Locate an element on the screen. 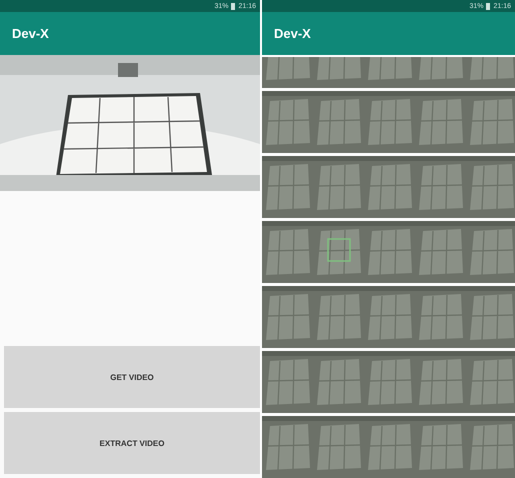  action-button: GET VIDEO is located at coordinates (132, 377).